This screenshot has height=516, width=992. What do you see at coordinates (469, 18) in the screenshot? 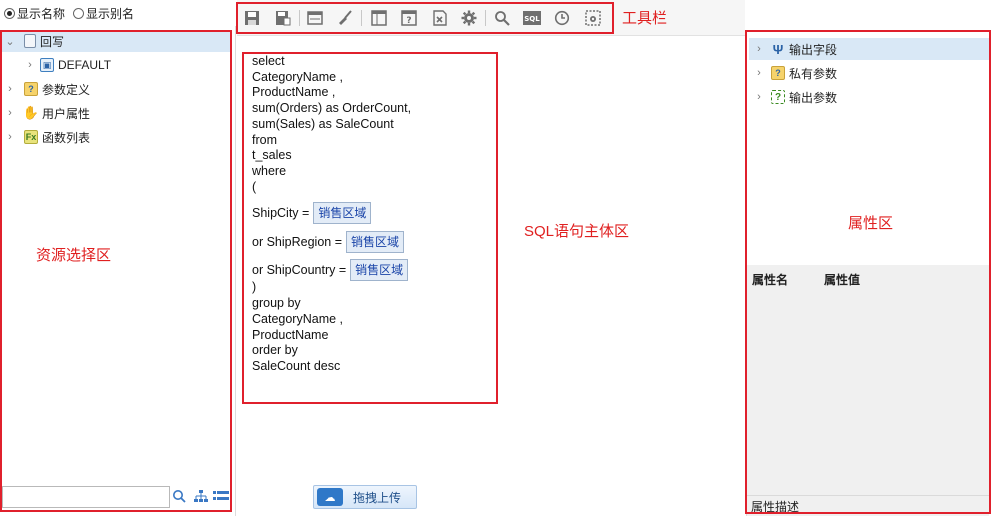
I see `settings-gear-icon` at bounding box center [469, 18].